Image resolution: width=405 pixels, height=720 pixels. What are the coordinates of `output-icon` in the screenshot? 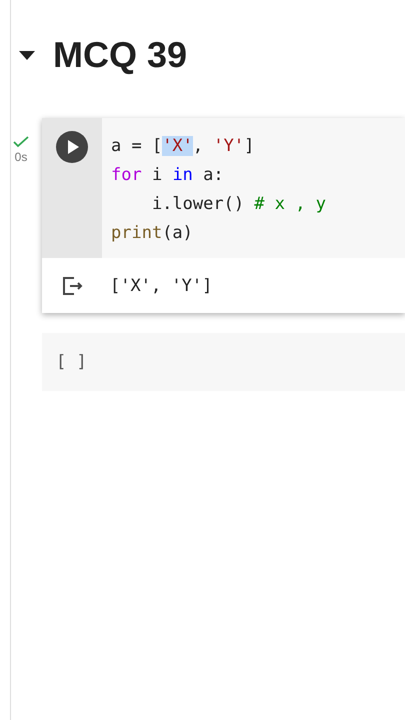 It's located at (73, 286).